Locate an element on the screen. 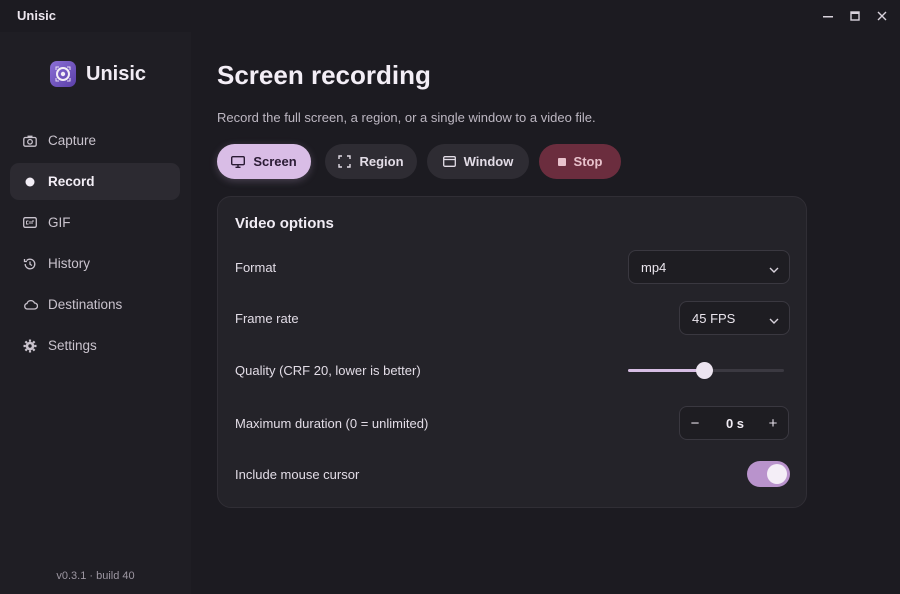 Image resolution: width=900 pixels, height=594 pixels. sidebar-item-history: History is located at coordinates (95, 263).